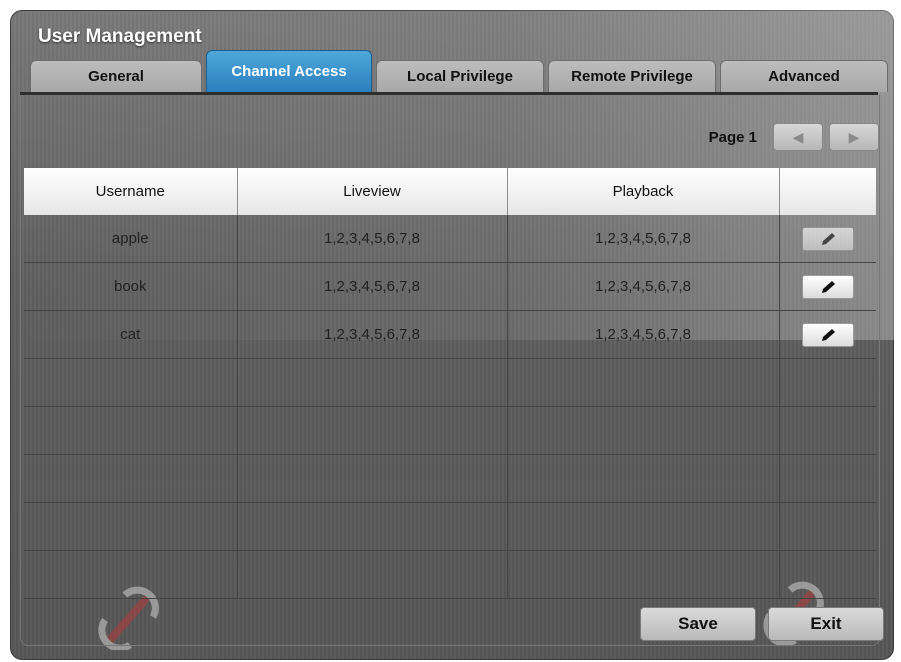 The width and height of the screenshot is (901, 662). Describe the element at coordinates (827, 191) in the screenshot. I see `column-header-actions` at that location.